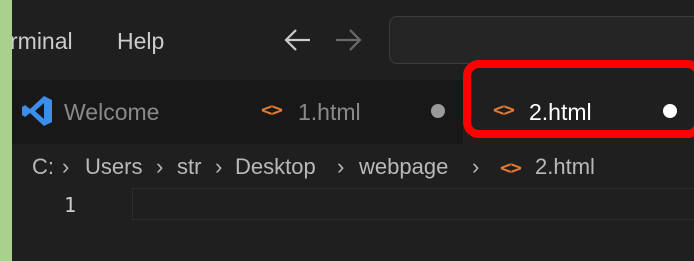 This screenshot has height=261, width=694. Describe the element at coordinates (113, 167) in the screenshot. I see `breadcrumb-users: Users` at that location.